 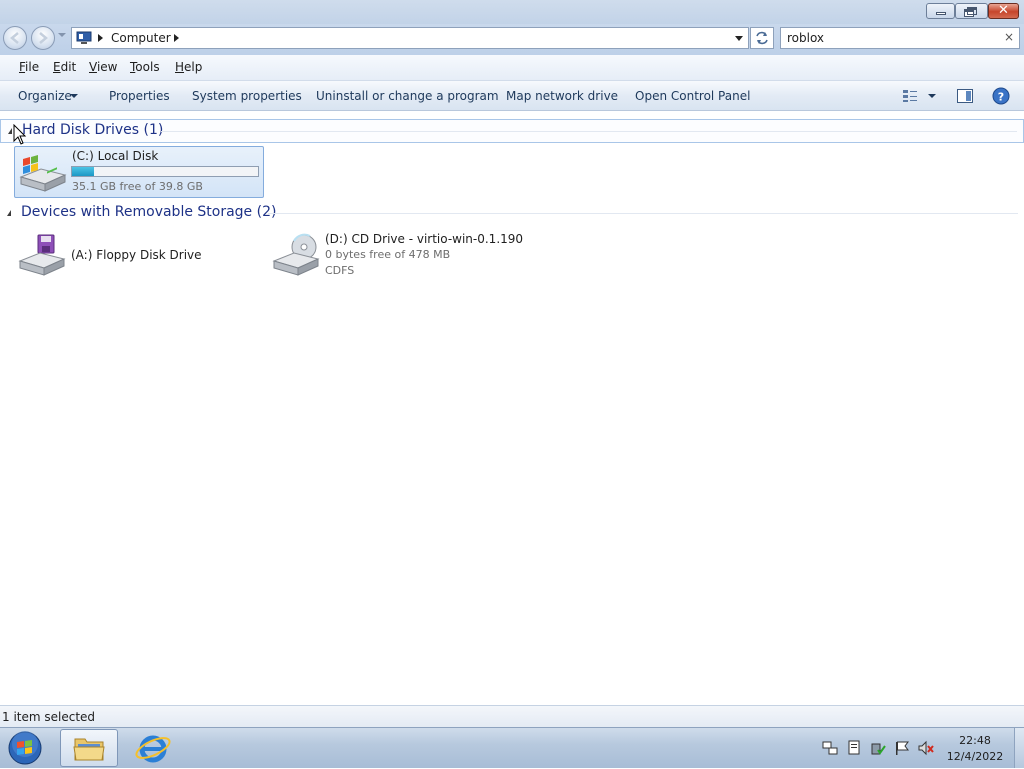 I want to click on system-properties-button: System properties, so click(x=247, y=96).